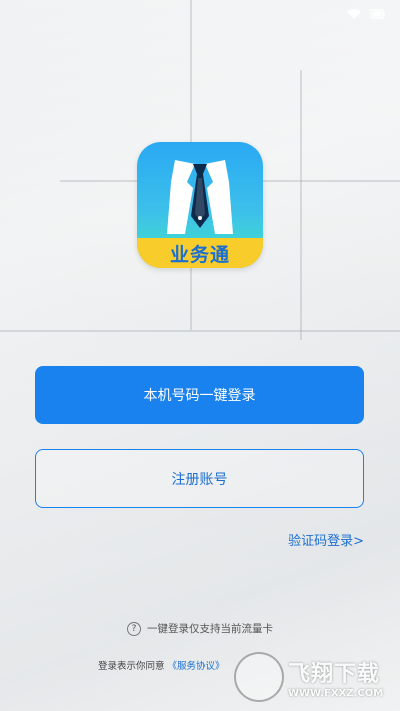 Image resolution: width=400 pixels, height=711 pixels. What do you see at coordinates (334, 674) in the screenshot?
I see `watermark-title: 飞翔下载` at bounding box center [334, 674].